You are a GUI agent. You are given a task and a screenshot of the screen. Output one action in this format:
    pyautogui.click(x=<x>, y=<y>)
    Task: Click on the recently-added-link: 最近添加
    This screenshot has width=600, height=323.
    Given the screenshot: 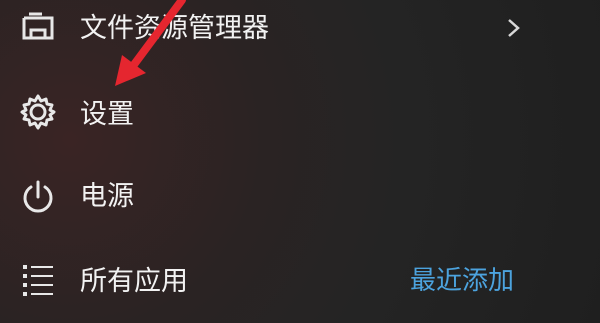 What is the action you would take?
    pyautogui.click(x=462, y=281)
    